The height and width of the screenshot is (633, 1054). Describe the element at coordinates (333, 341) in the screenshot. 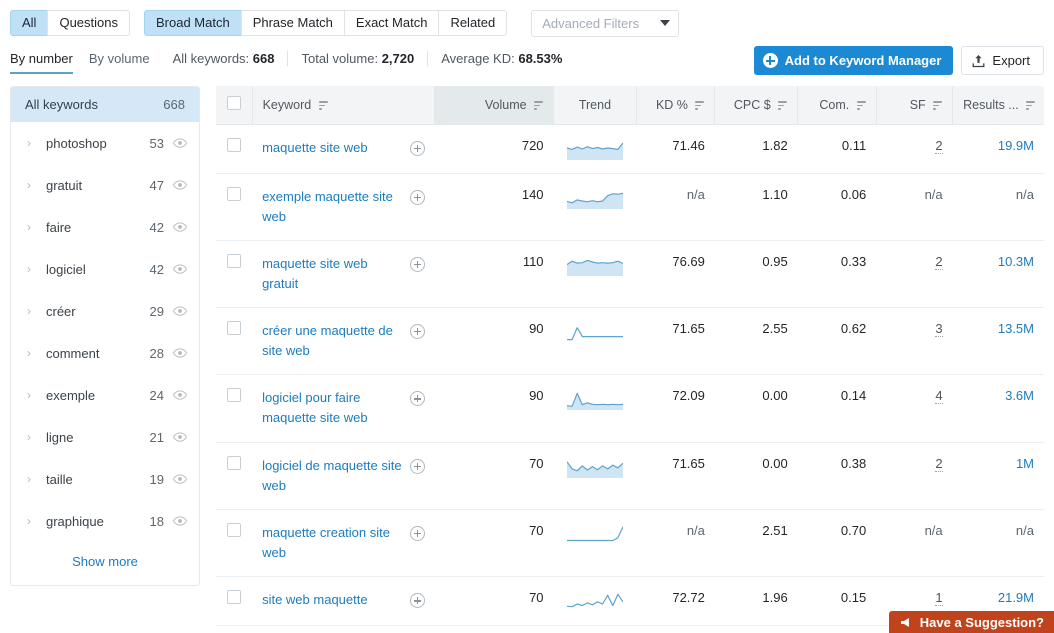

I see `keyword-link: créer une maquette de site web` at that location.